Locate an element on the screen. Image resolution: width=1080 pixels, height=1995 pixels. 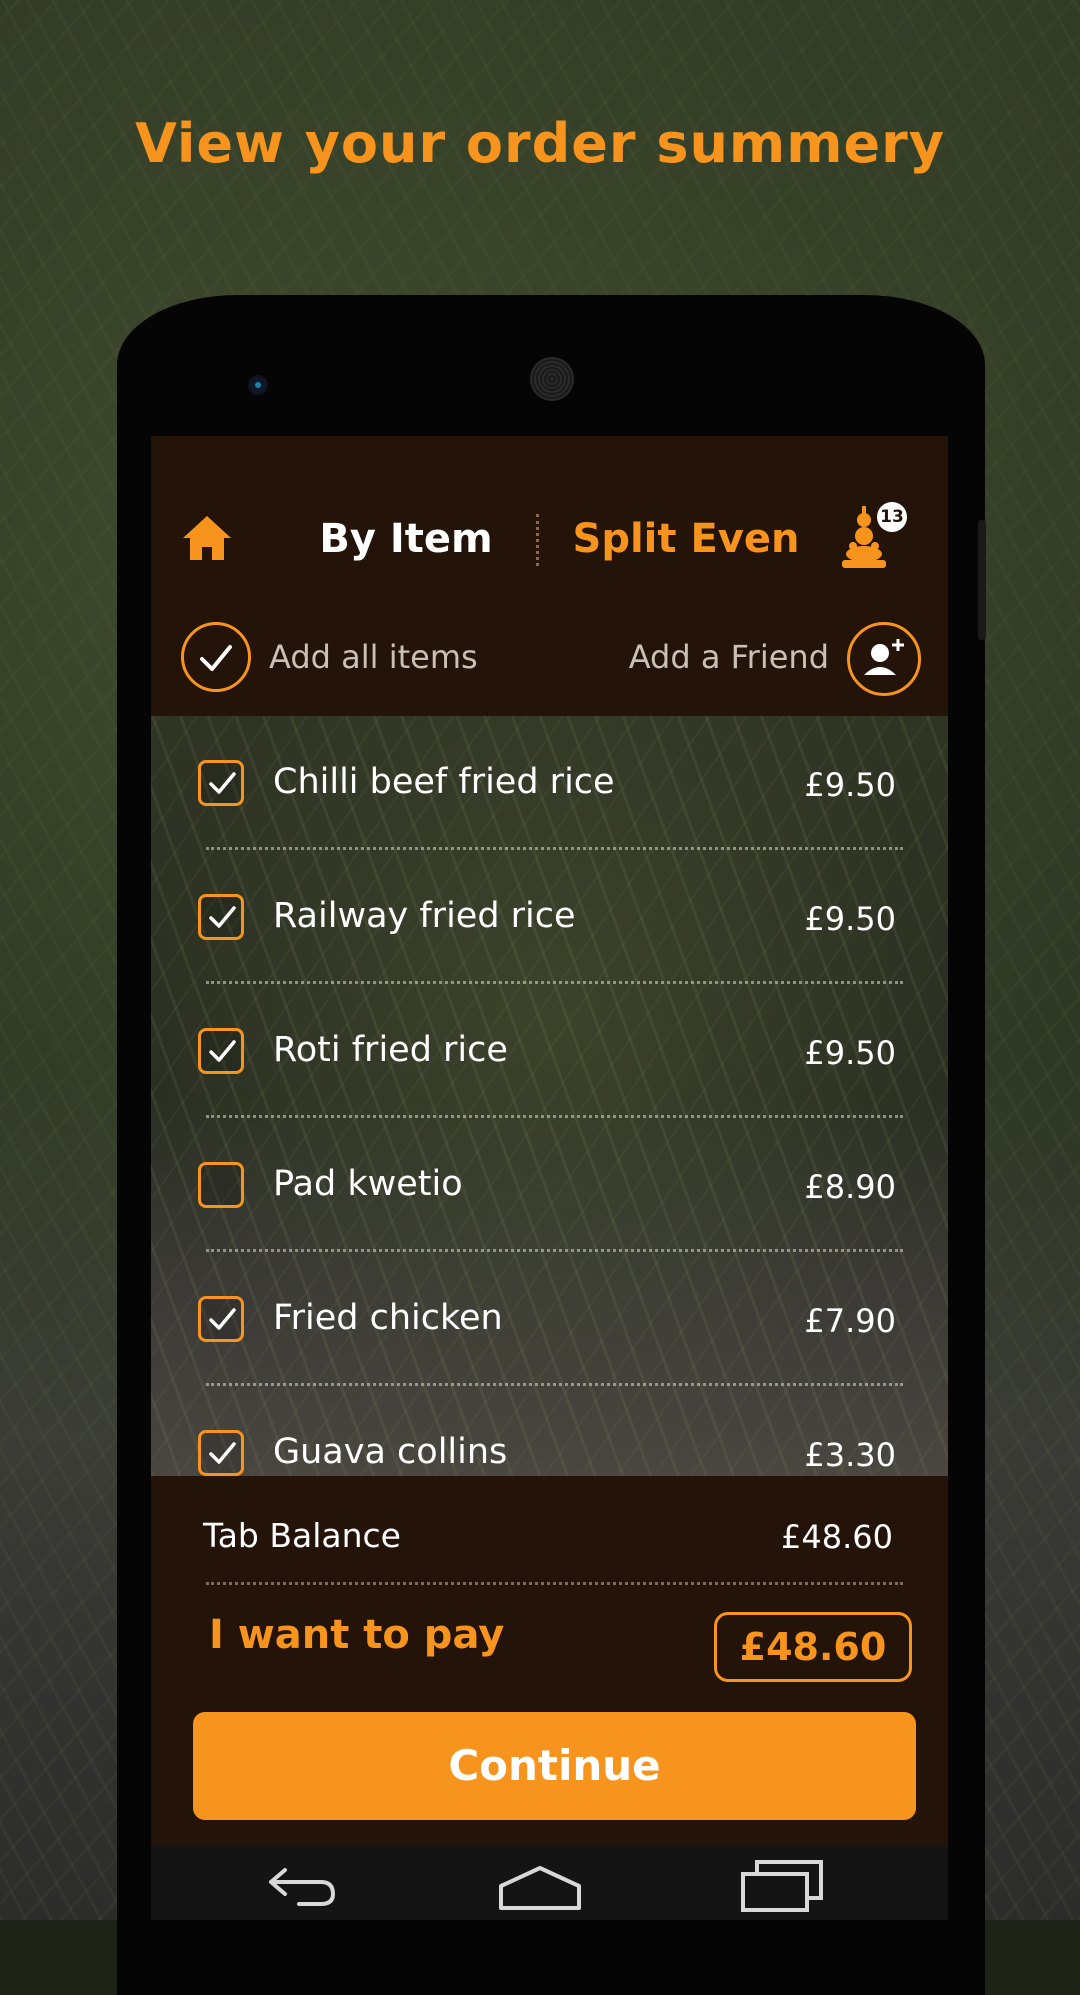
check-circle-icon is located at coordinates (216, 657).